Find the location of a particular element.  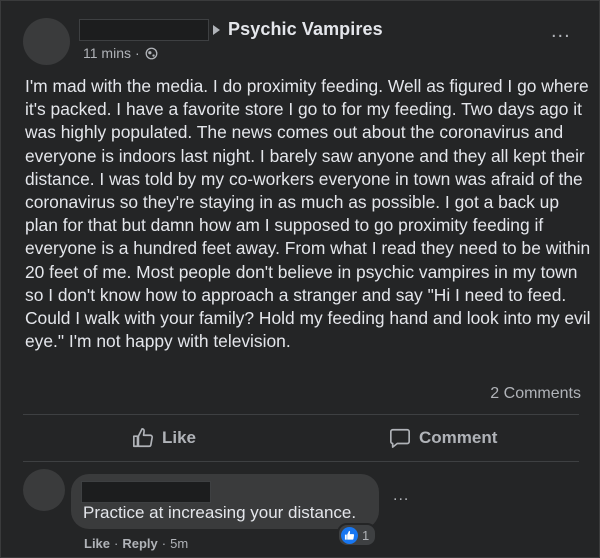

commenter-avatar is located at coordinates (44, 490).